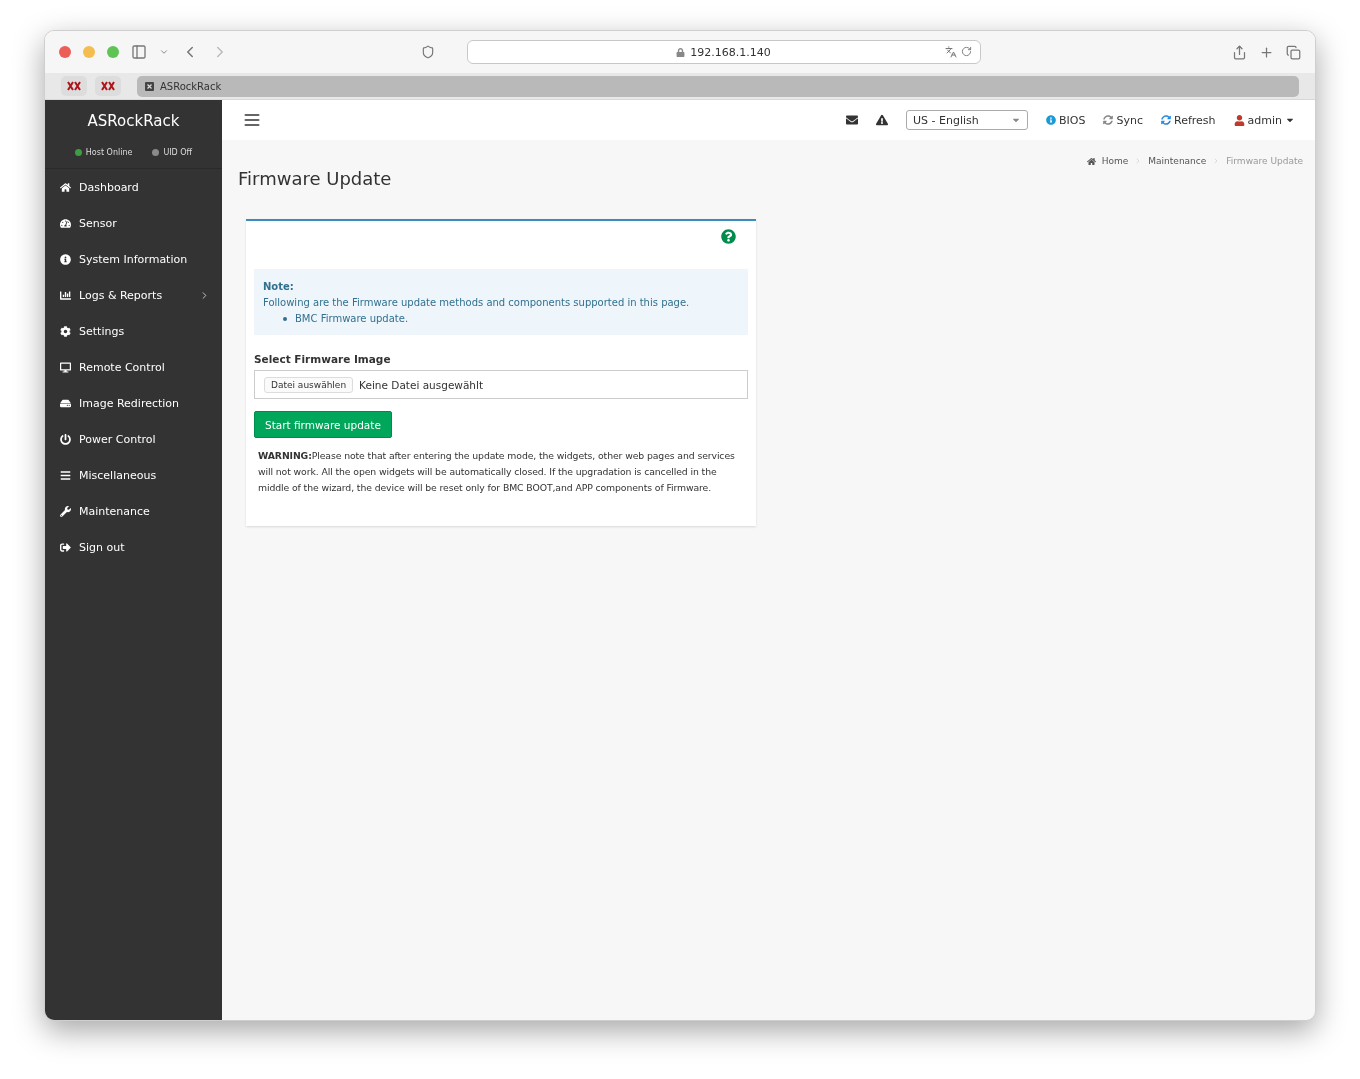  What do you see at coordinates (315, 178) in the screenshot?
I see `page-title: Firmware Update` at bounding box center [315, 178].